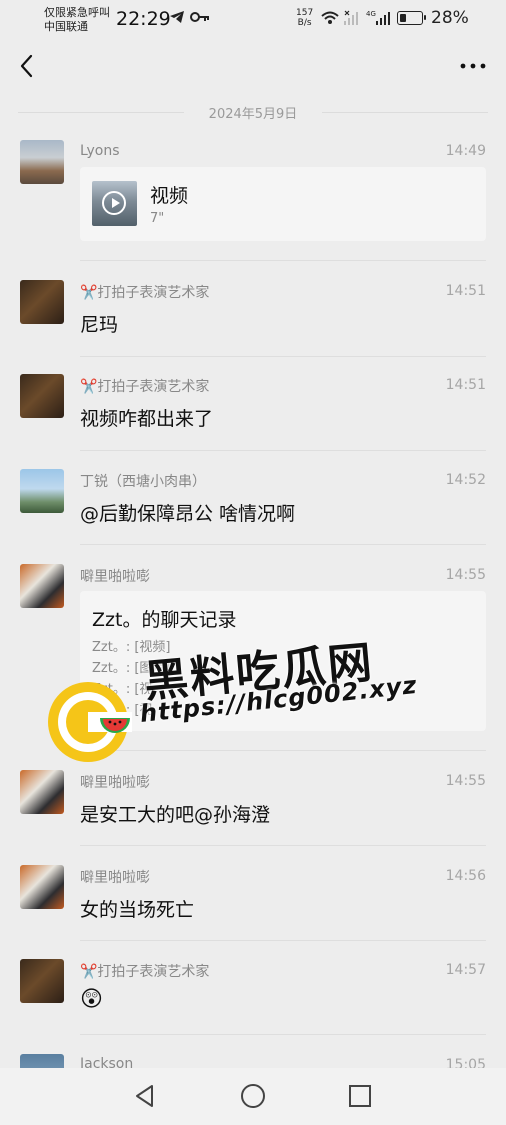 The width and height of the screenshot is (506, 1125). I want to click on sim1-signal-icon, so click(351, 17).